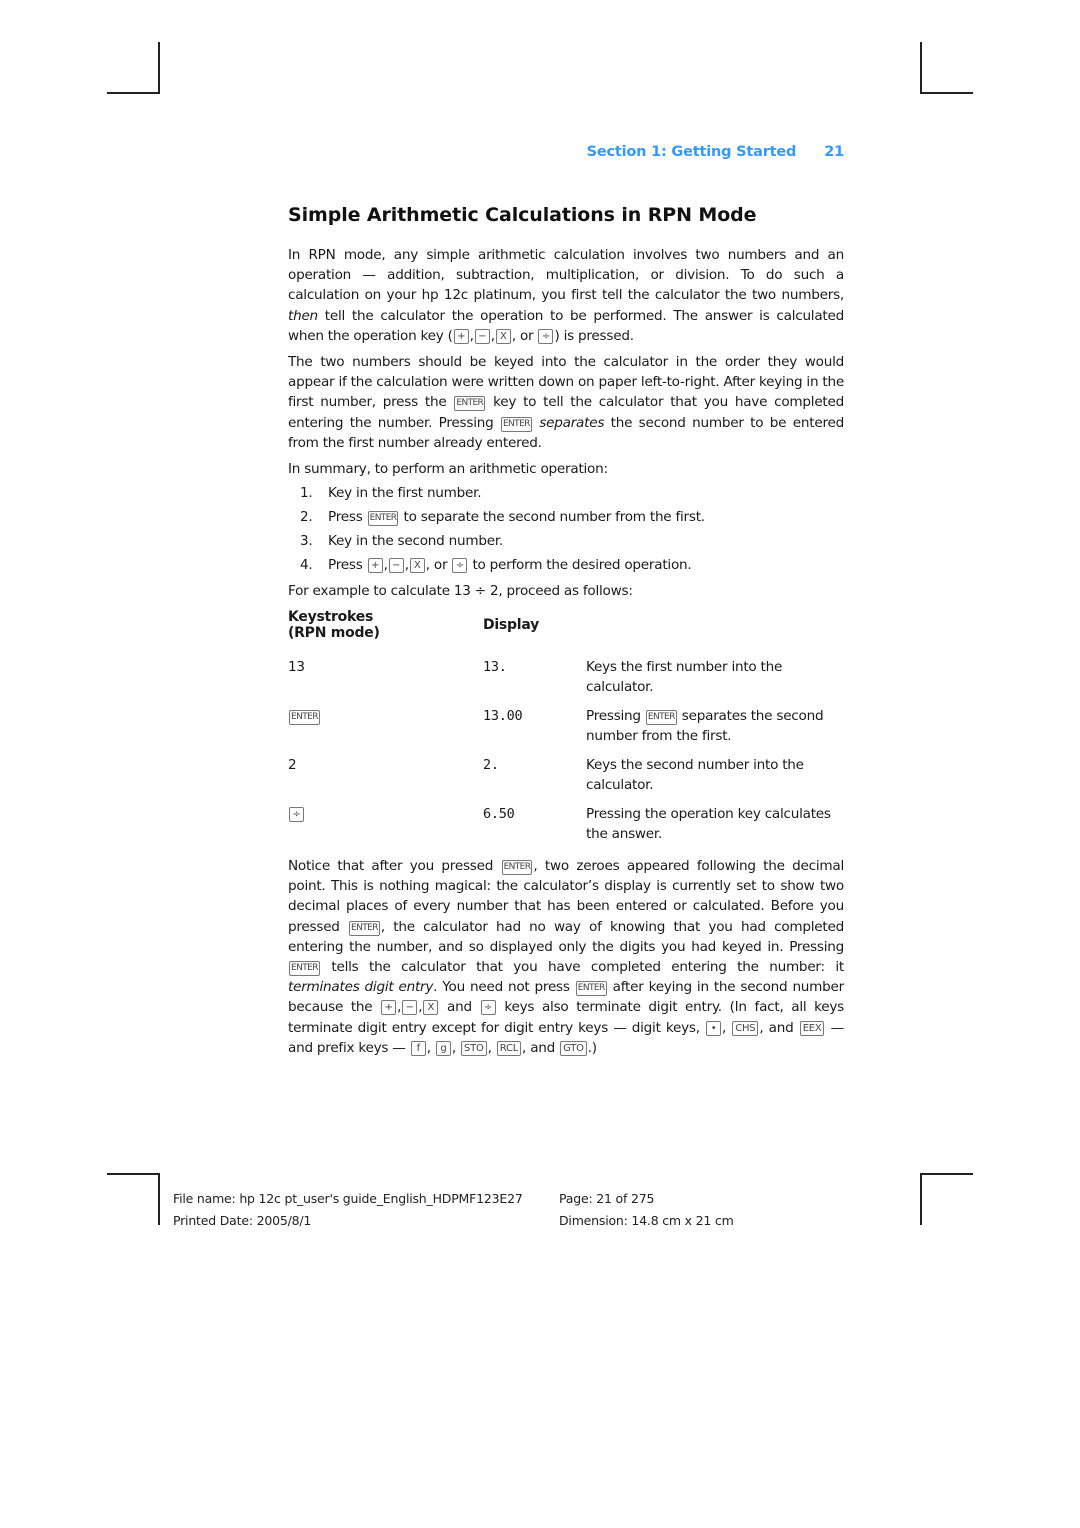  Describe the element at coordinates (946, 1174) in the screenshot. I see `crop-mark-bottom-right-h` at that location.